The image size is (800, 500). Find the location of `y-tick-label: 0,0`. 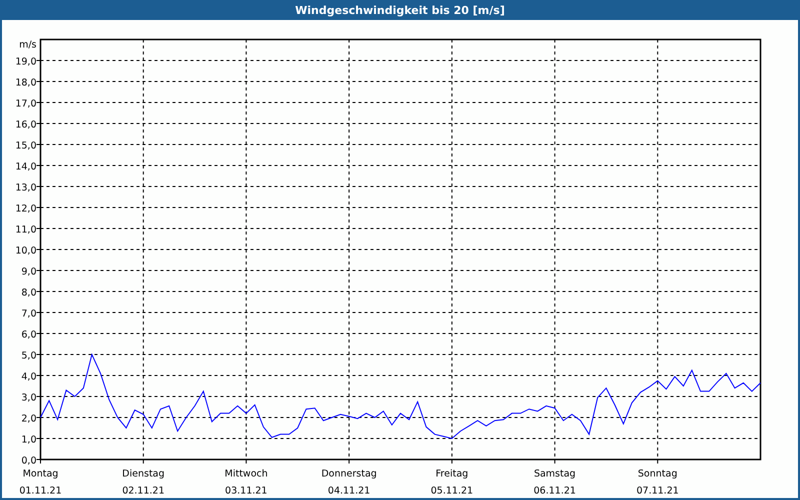

y-tick-label: 0,0 is located at coordinates (28, 461).